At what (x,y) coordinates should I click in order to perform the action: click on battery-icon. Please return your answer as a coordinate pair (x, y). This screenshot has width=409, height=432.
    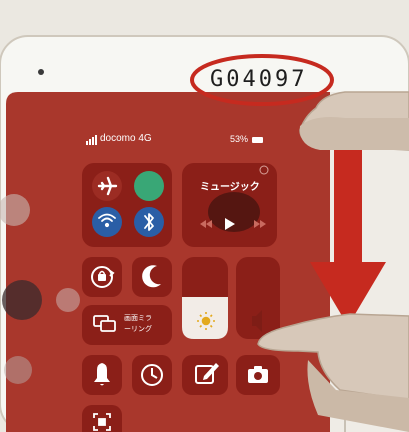
    Looking at the image, I should click on (257, 140).